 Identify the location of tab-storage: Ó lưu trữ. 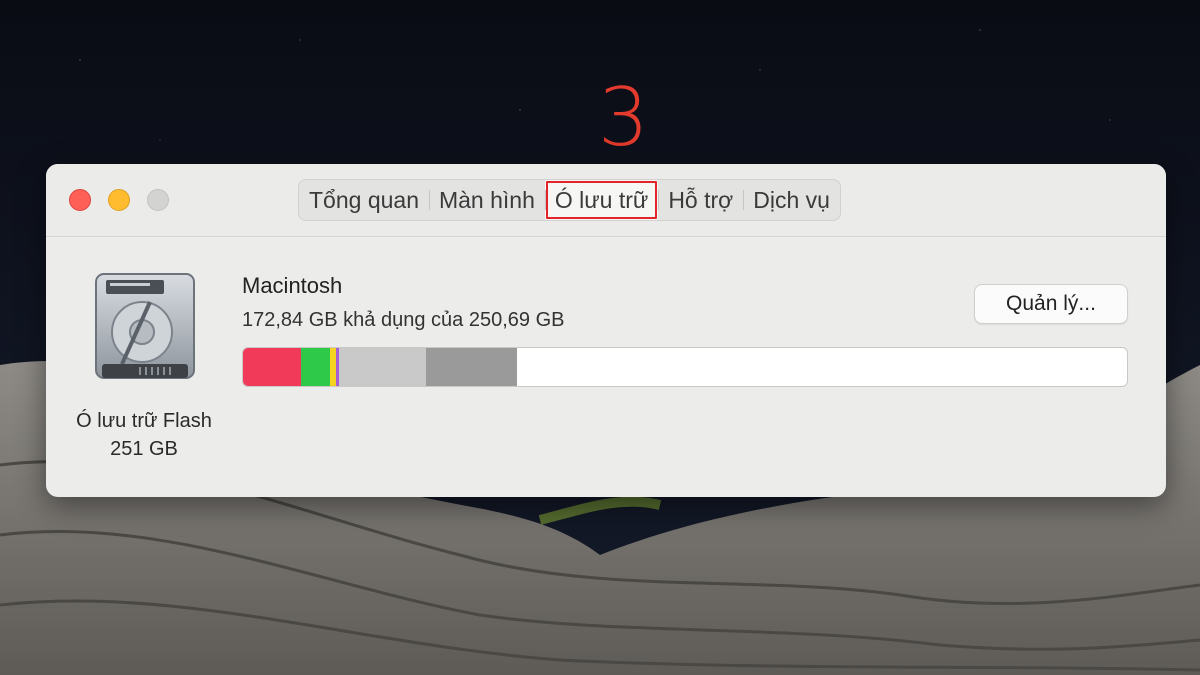
(601, 200).